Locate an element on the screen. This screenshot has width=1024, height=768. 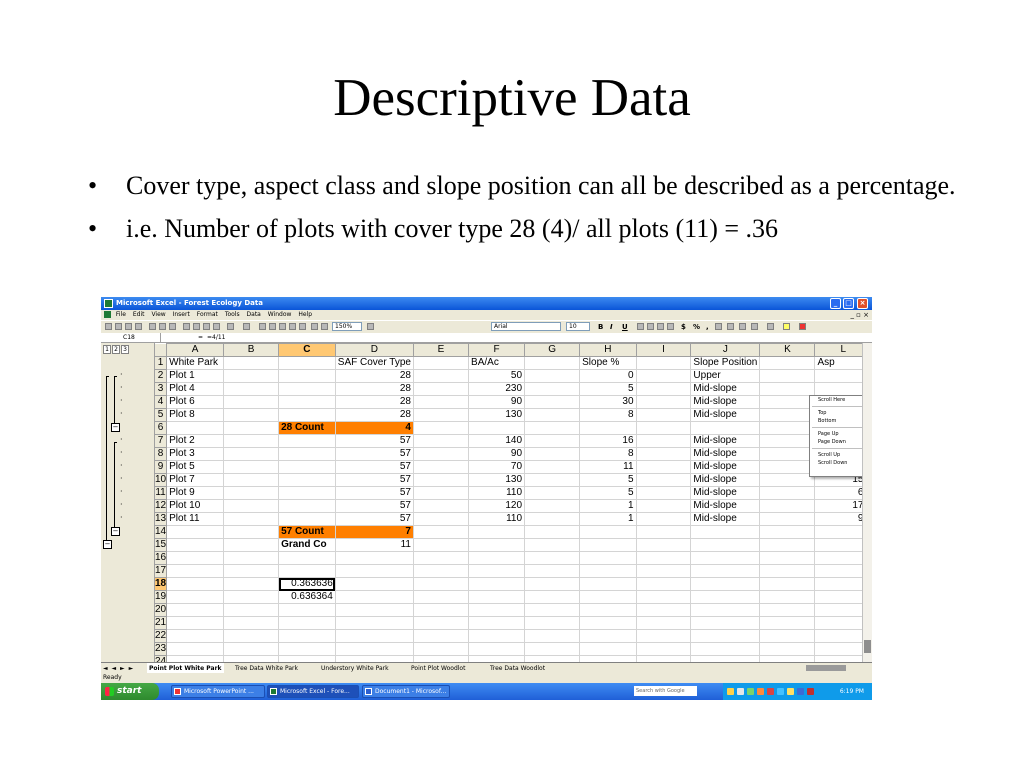
horizontal-scroll-thumb is located at coordinates (826, 668).